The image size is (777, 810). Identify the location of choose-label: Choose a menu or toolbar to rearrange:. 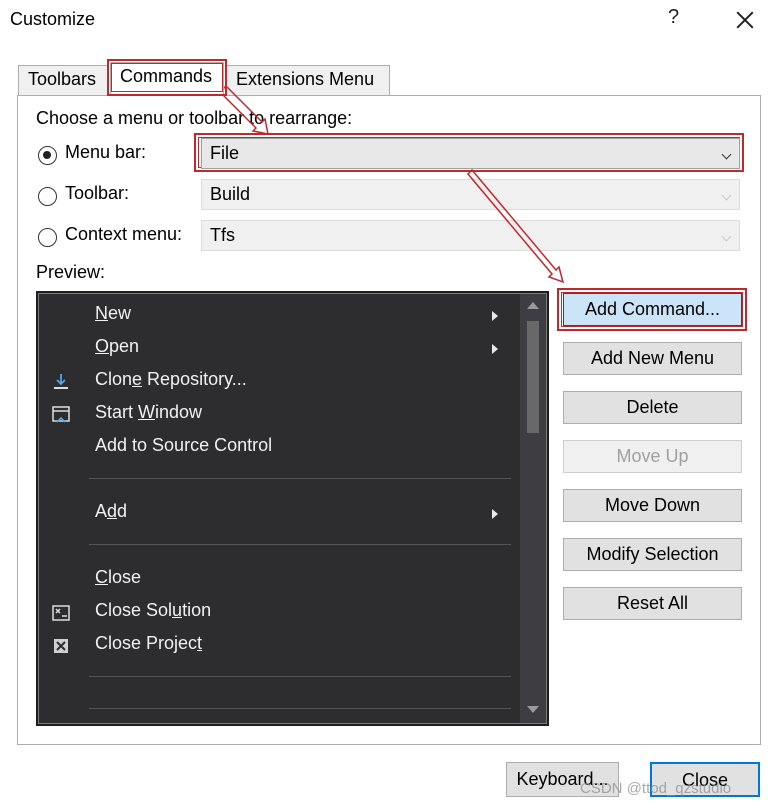
(194, 118).